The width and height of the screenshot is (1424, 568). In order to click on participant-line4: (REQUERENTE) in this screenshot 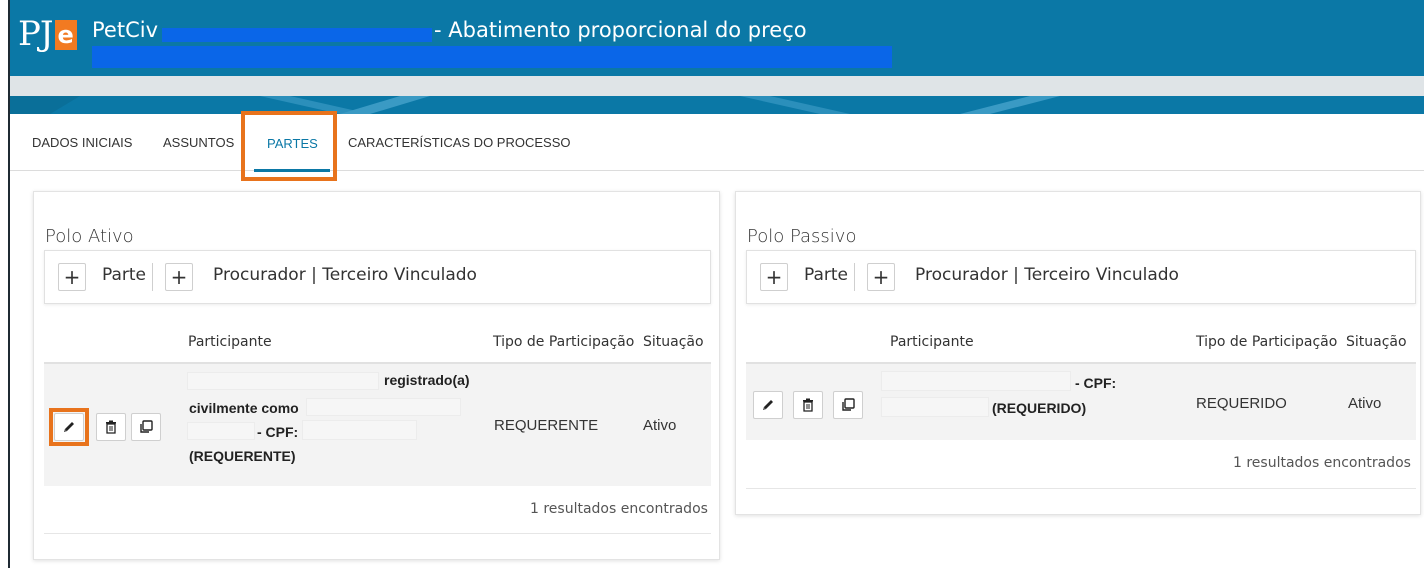, I will do `click(242, 456)`.